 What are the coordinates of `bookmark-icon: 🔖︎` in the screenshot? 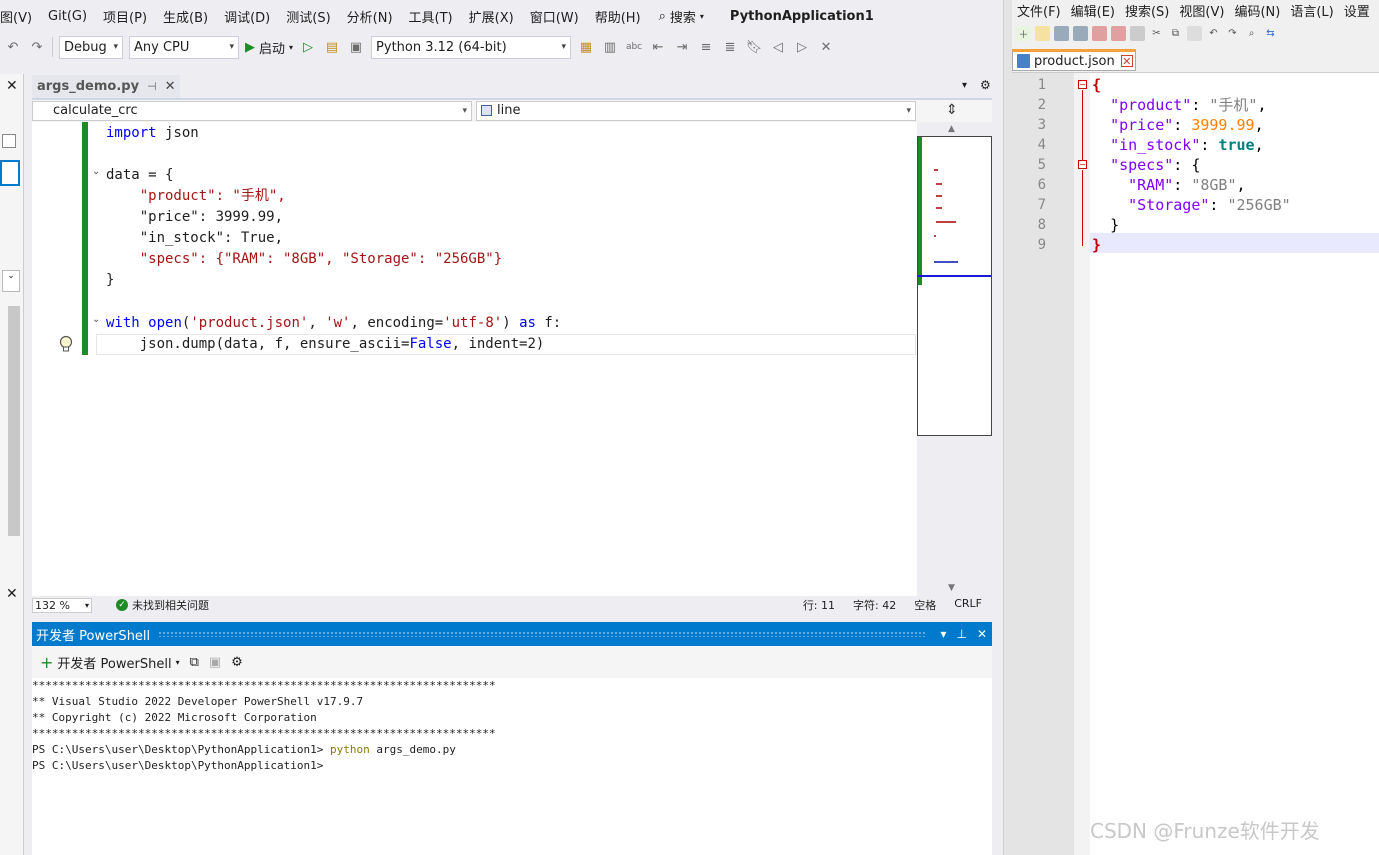 It's located at (754, 47).